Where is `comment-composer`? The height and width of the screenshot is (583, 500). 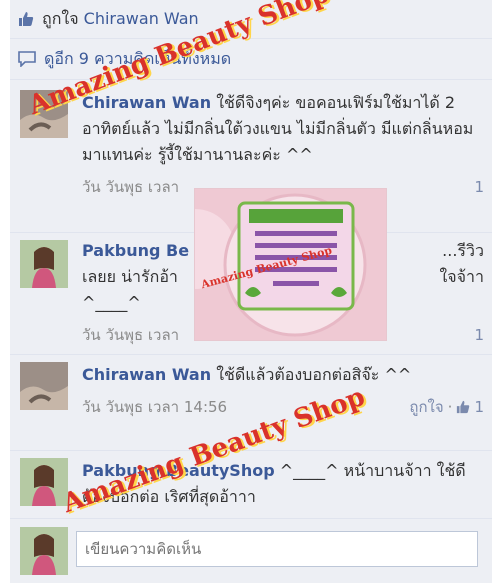
comment-composer is located at coordinates (251, 551).